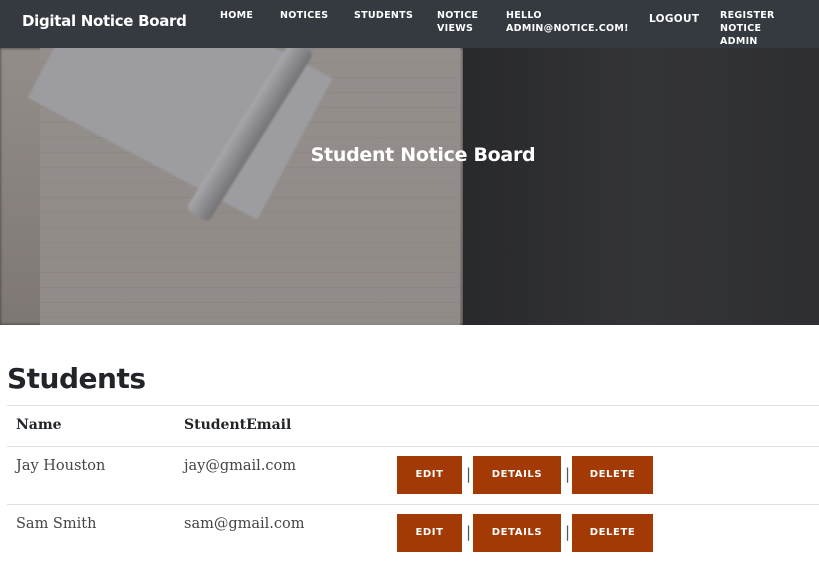 This screenshot has height=573, width=819. I want to click on brand-link: Digital Notice Board, so click(104, 21).